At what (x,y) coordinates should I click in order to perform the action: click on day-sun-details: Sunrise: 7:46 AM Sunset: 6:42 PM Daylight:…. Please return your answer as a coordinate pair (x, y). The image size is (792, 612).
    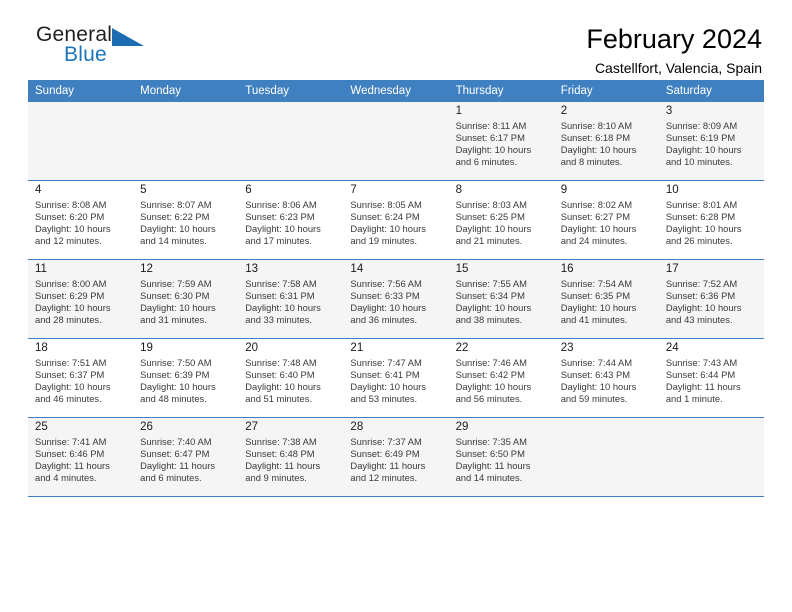
    Looking at the image, I should click on (501, 381).